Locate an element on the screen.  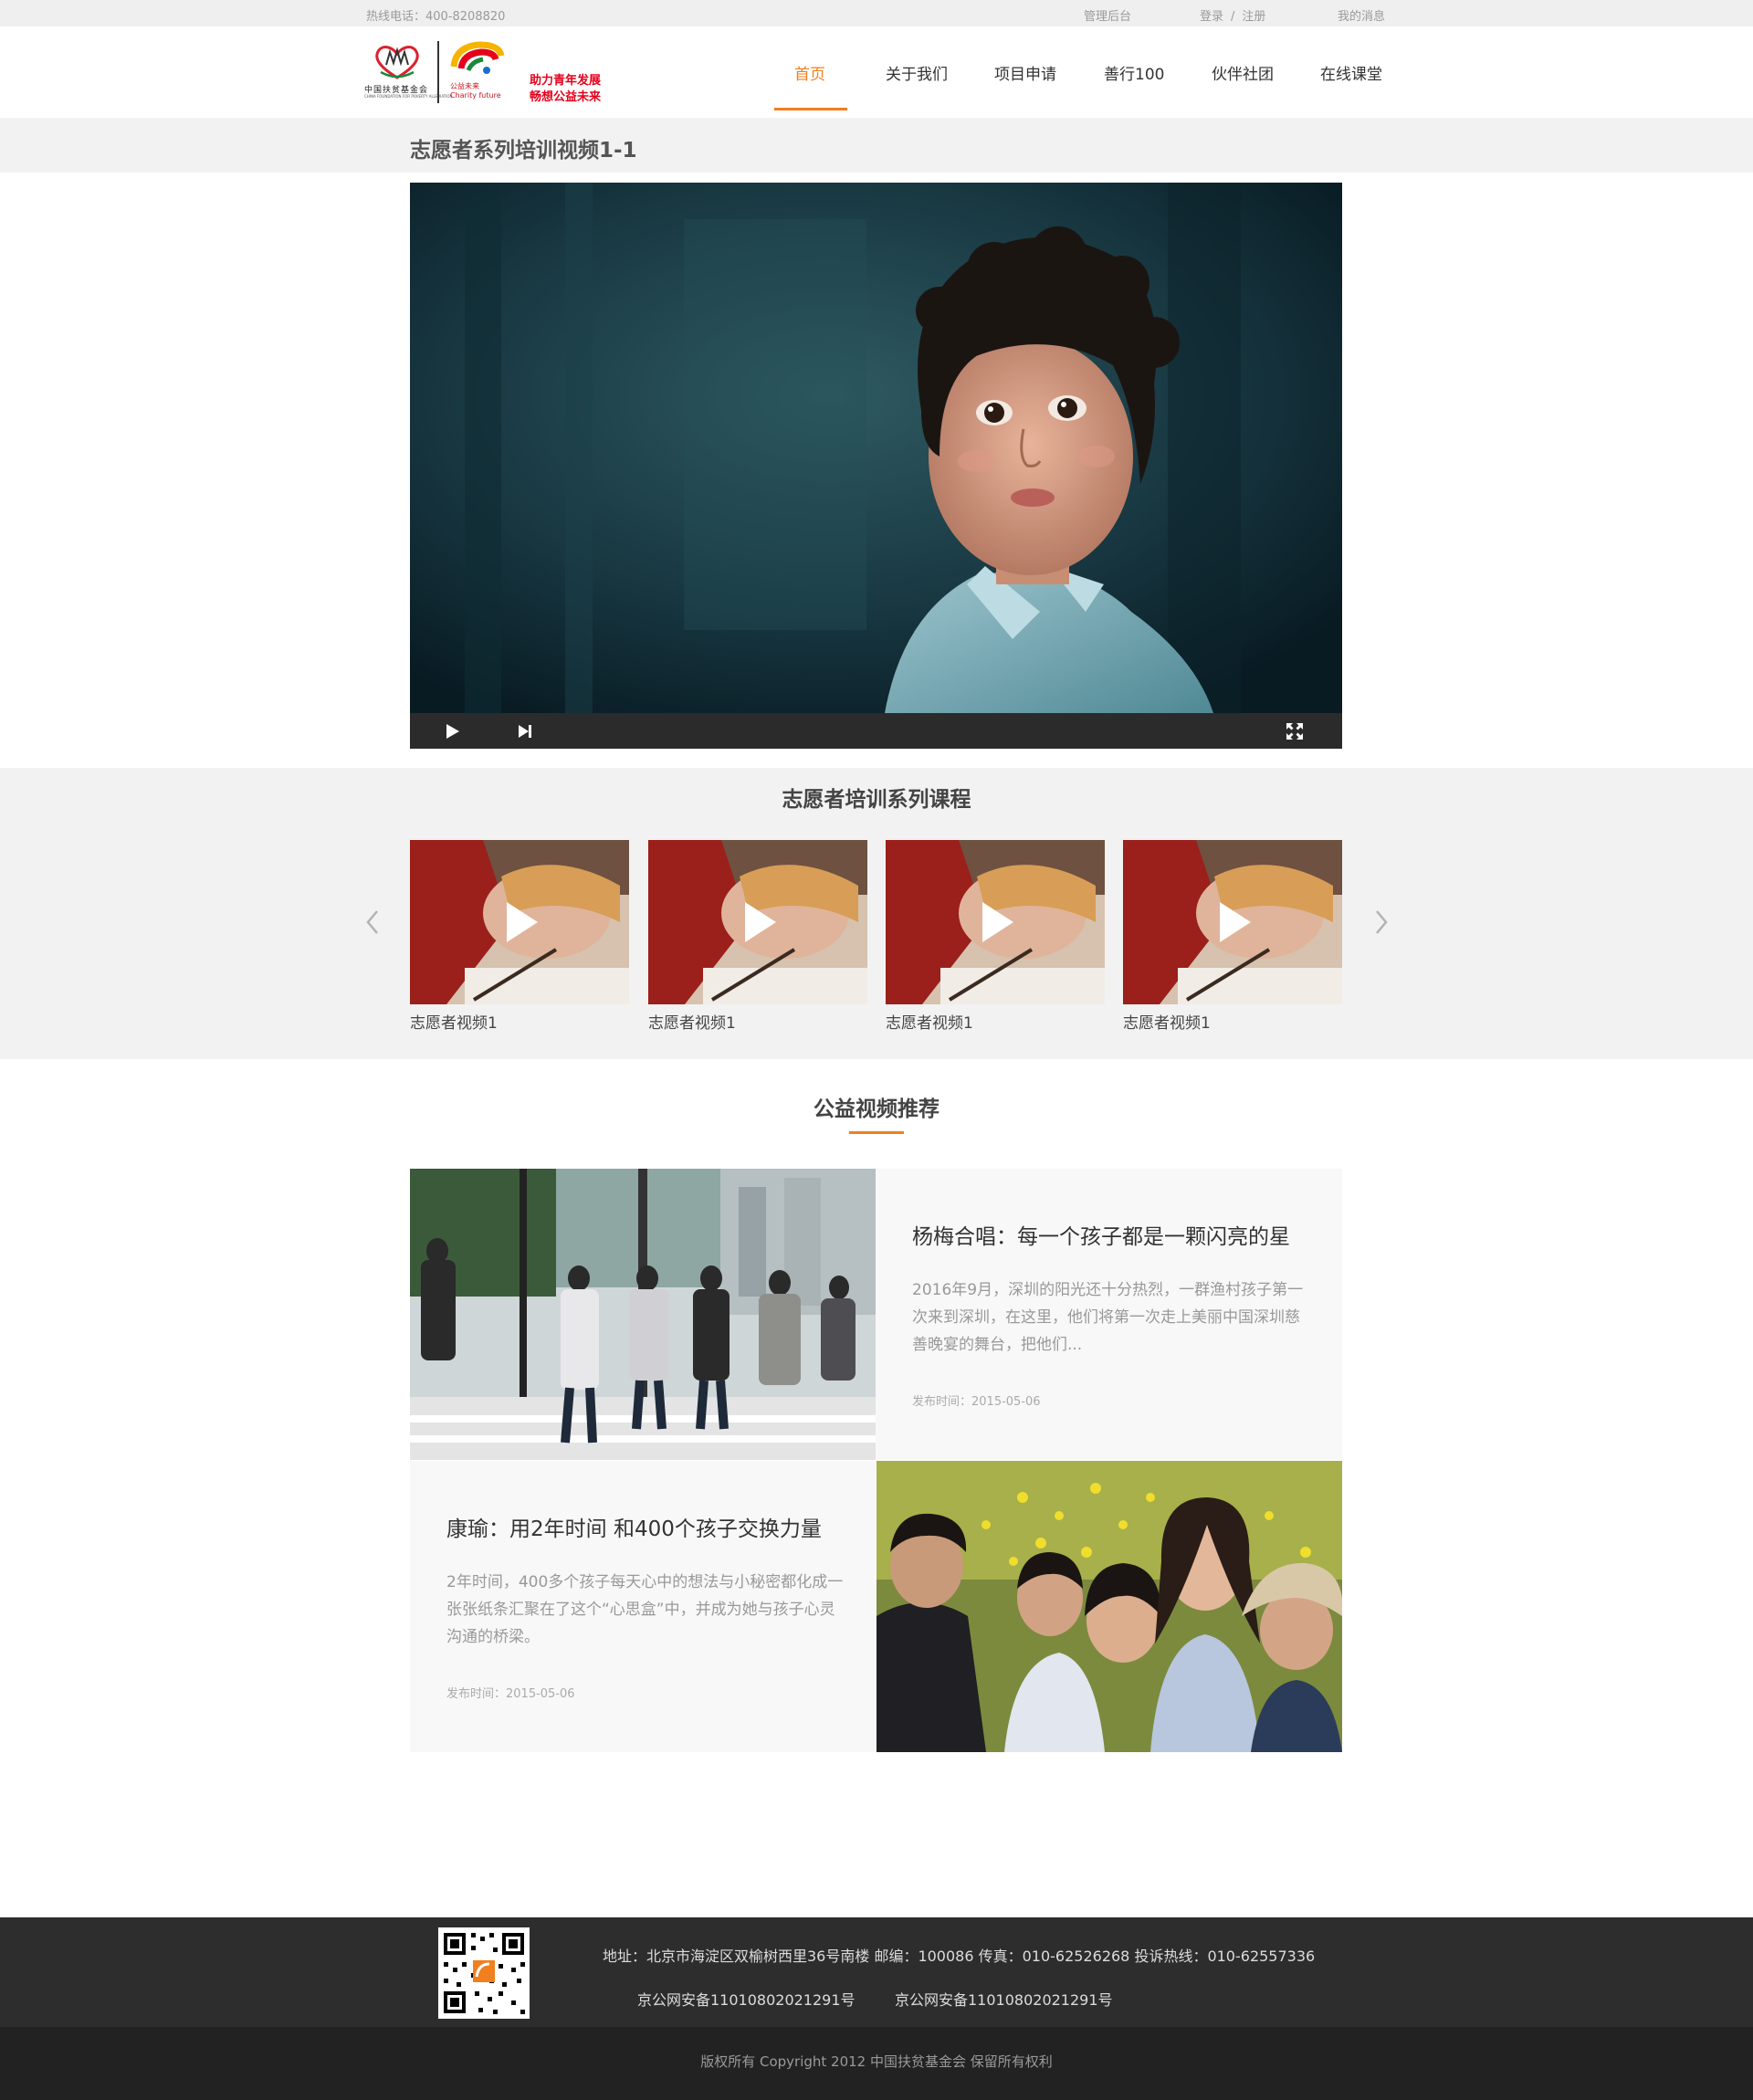
next-icon is located at coordinates (525, 731).